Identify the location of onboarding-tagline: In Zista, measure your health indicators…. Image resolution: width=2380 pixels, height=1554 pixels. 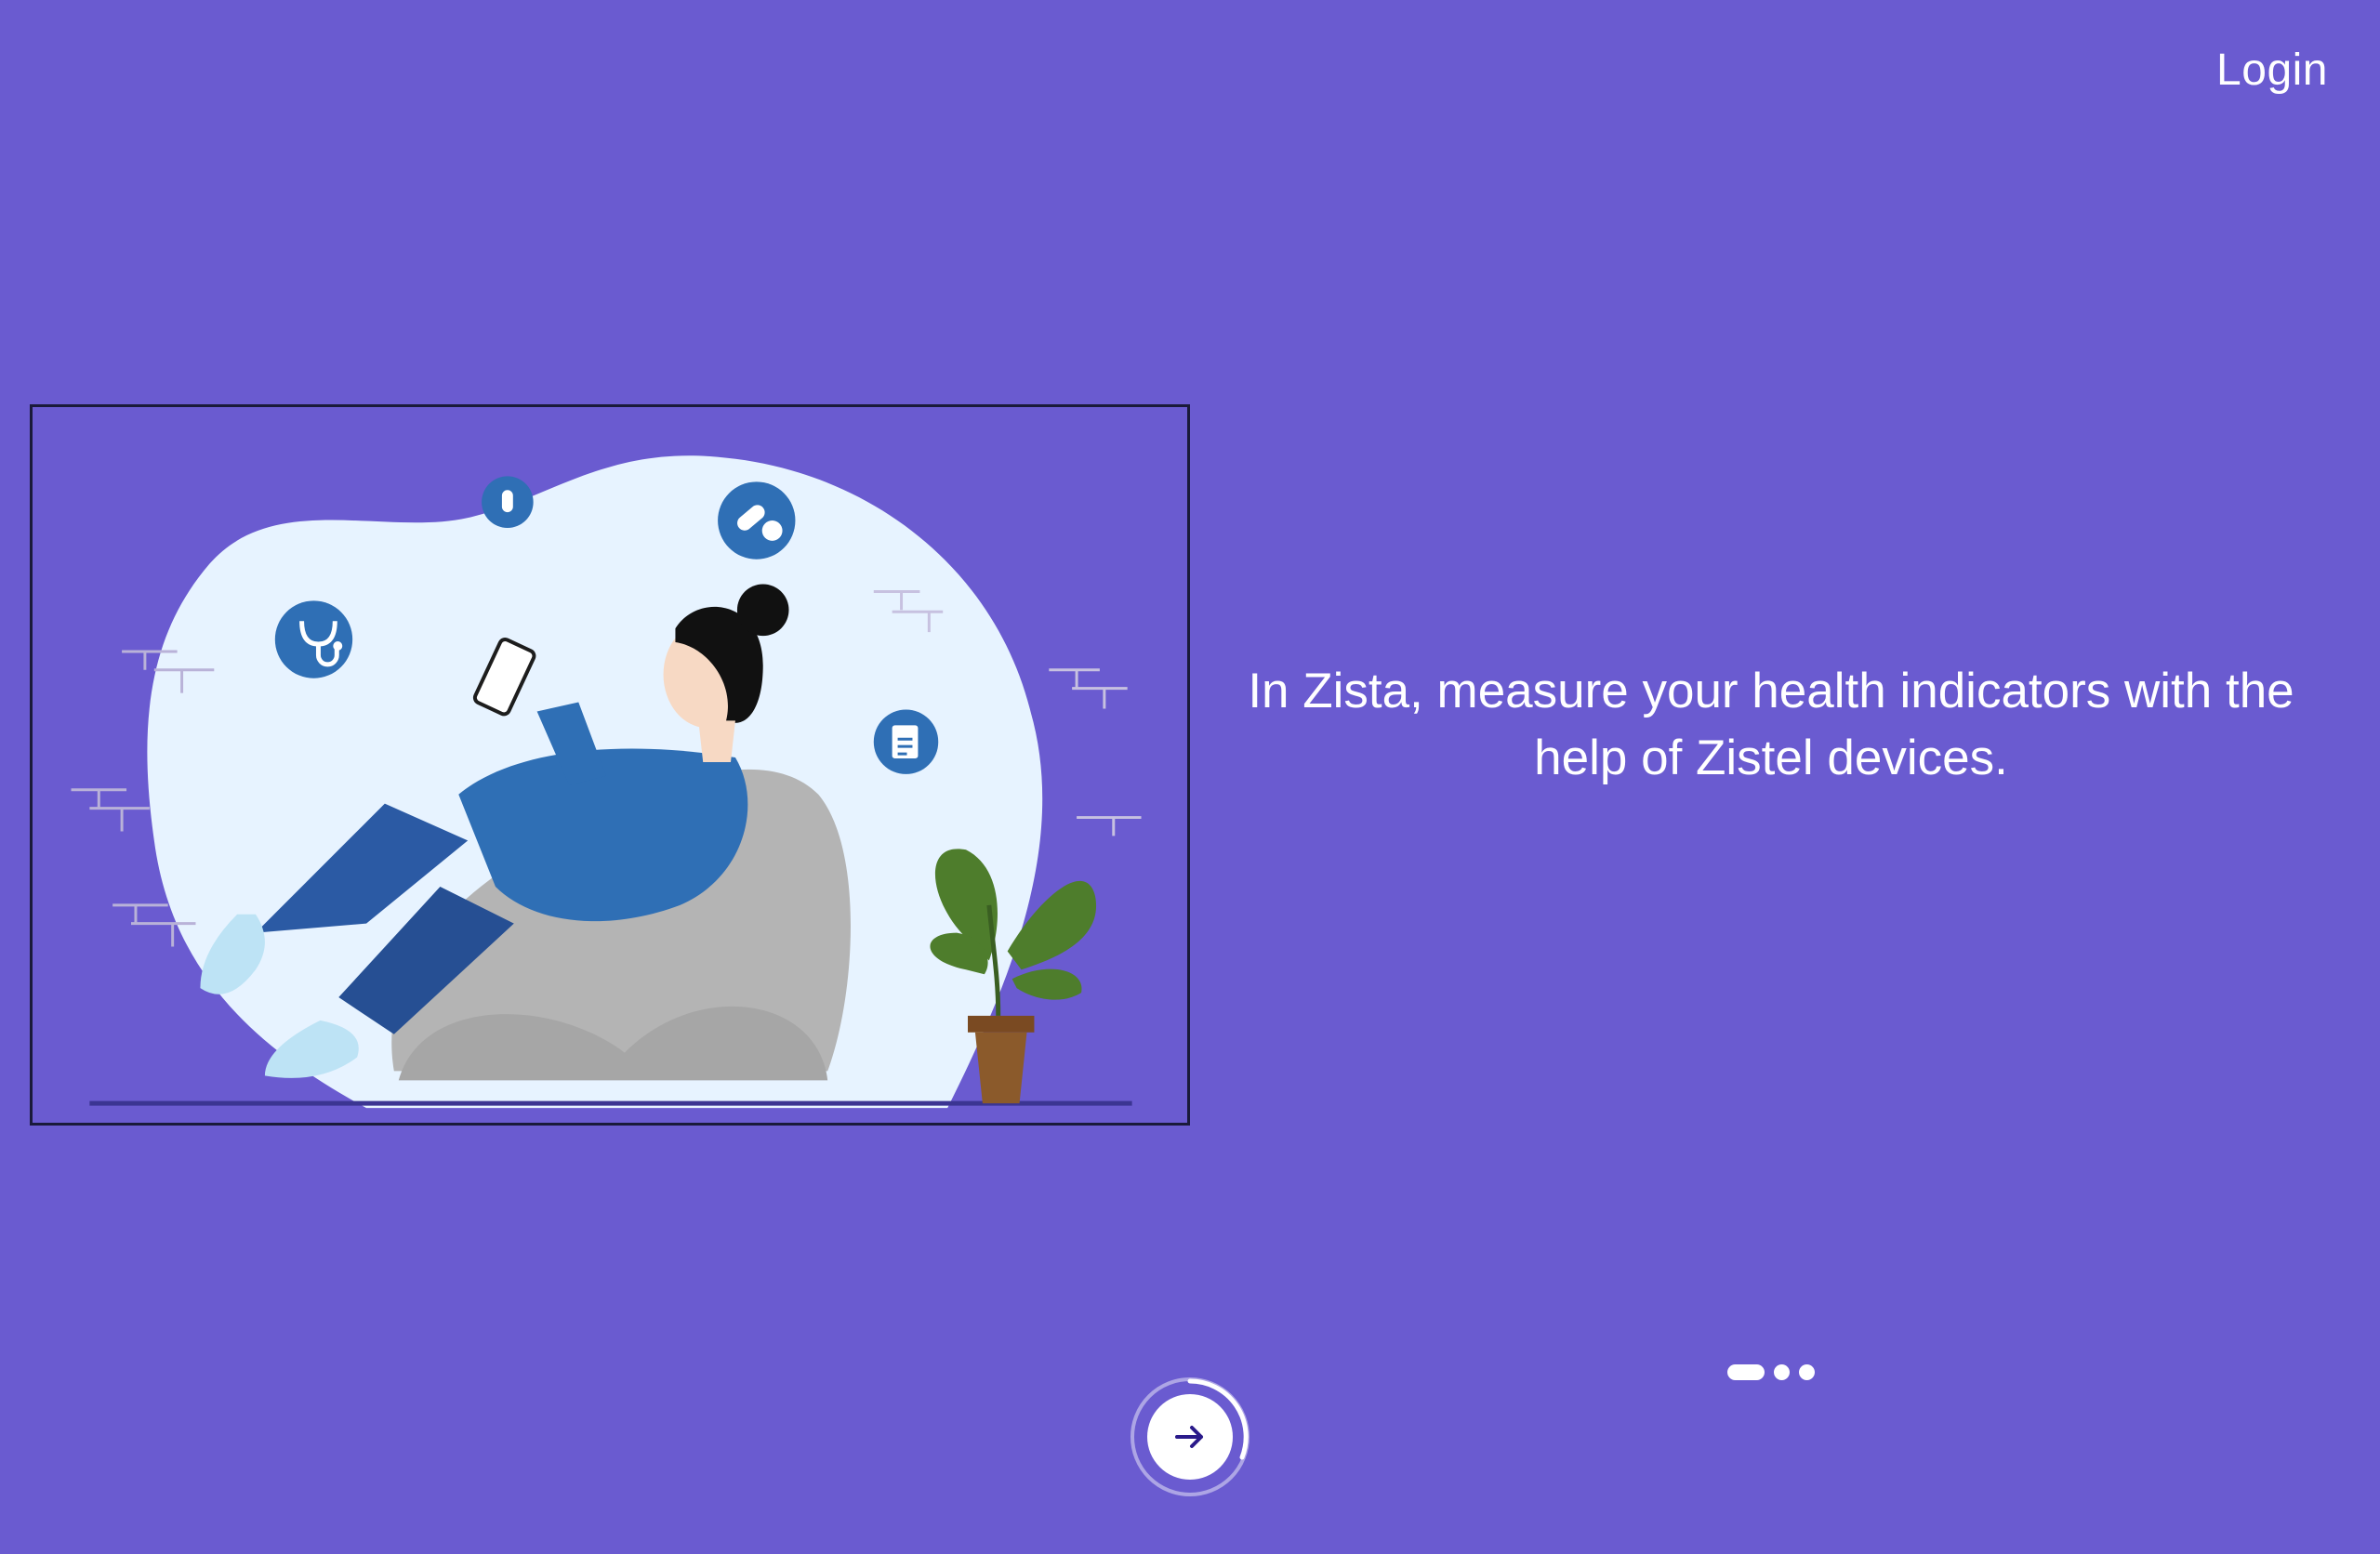
(1771, 724).